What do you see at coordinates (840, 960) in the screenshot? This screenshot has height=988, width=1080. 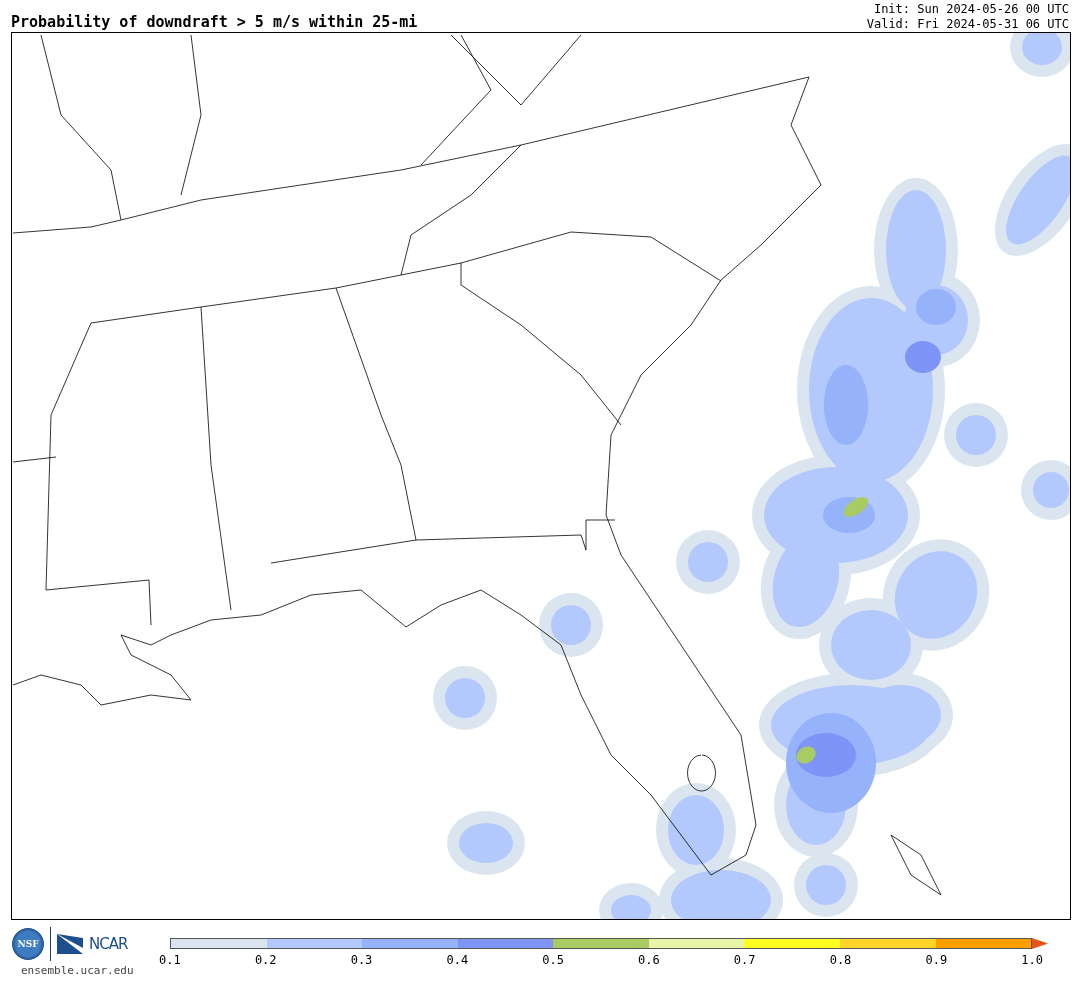 I see `colorbar-tick-label: 0.8` at bounding box center [840, 960].